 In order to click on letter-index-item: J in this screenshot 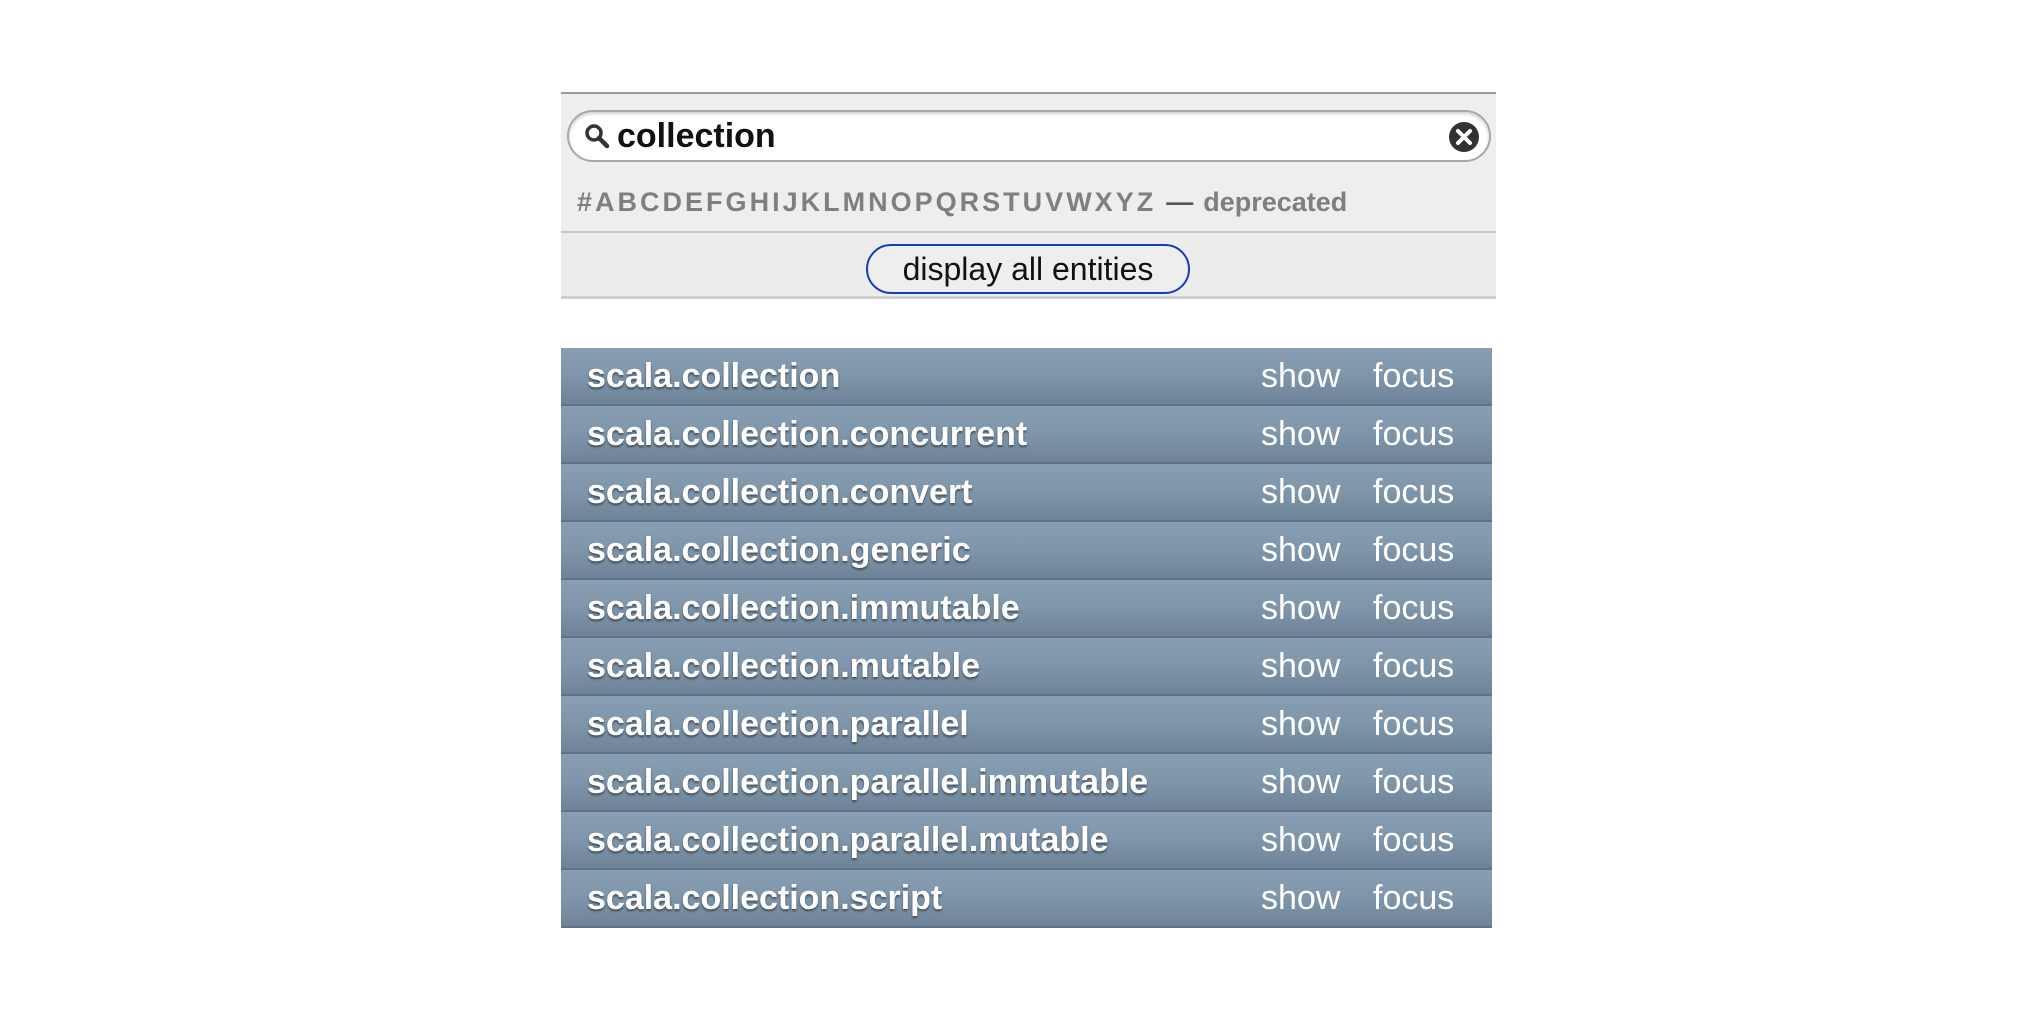, I will do `click(790, 202)`.